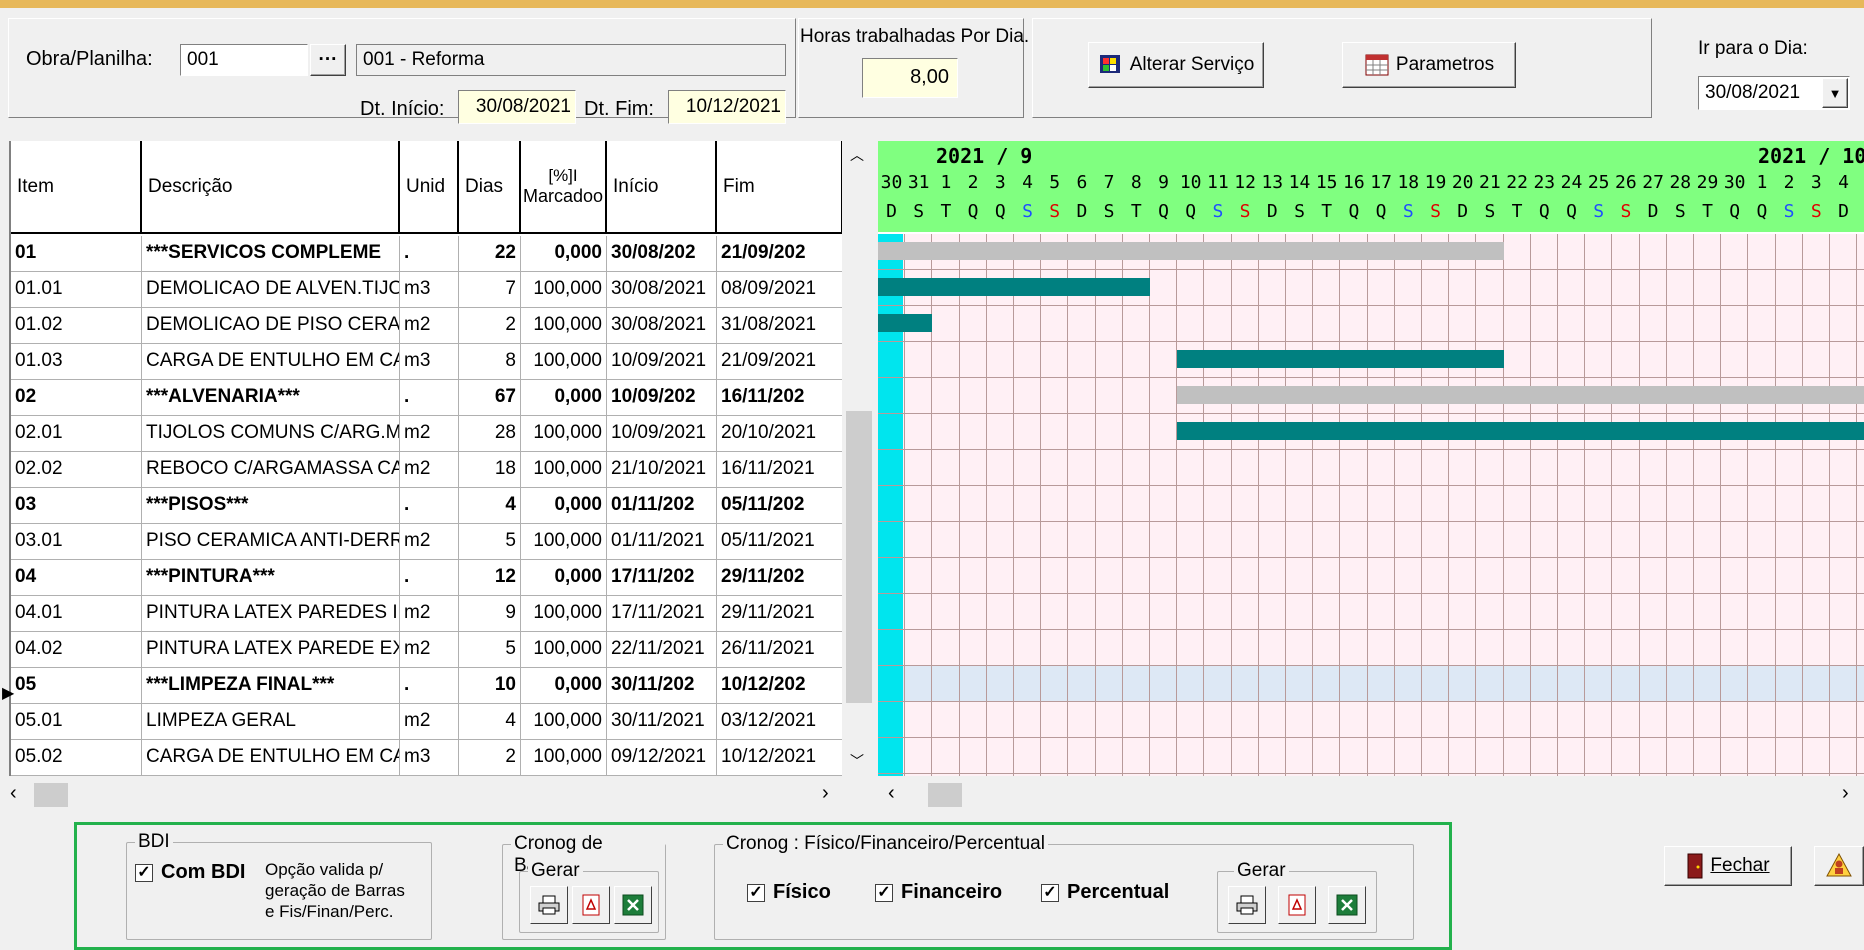  Describe the element at coordinates (662, 506) in the screenshot. I see `table-cell-inicio: 01/11/202` at that location.